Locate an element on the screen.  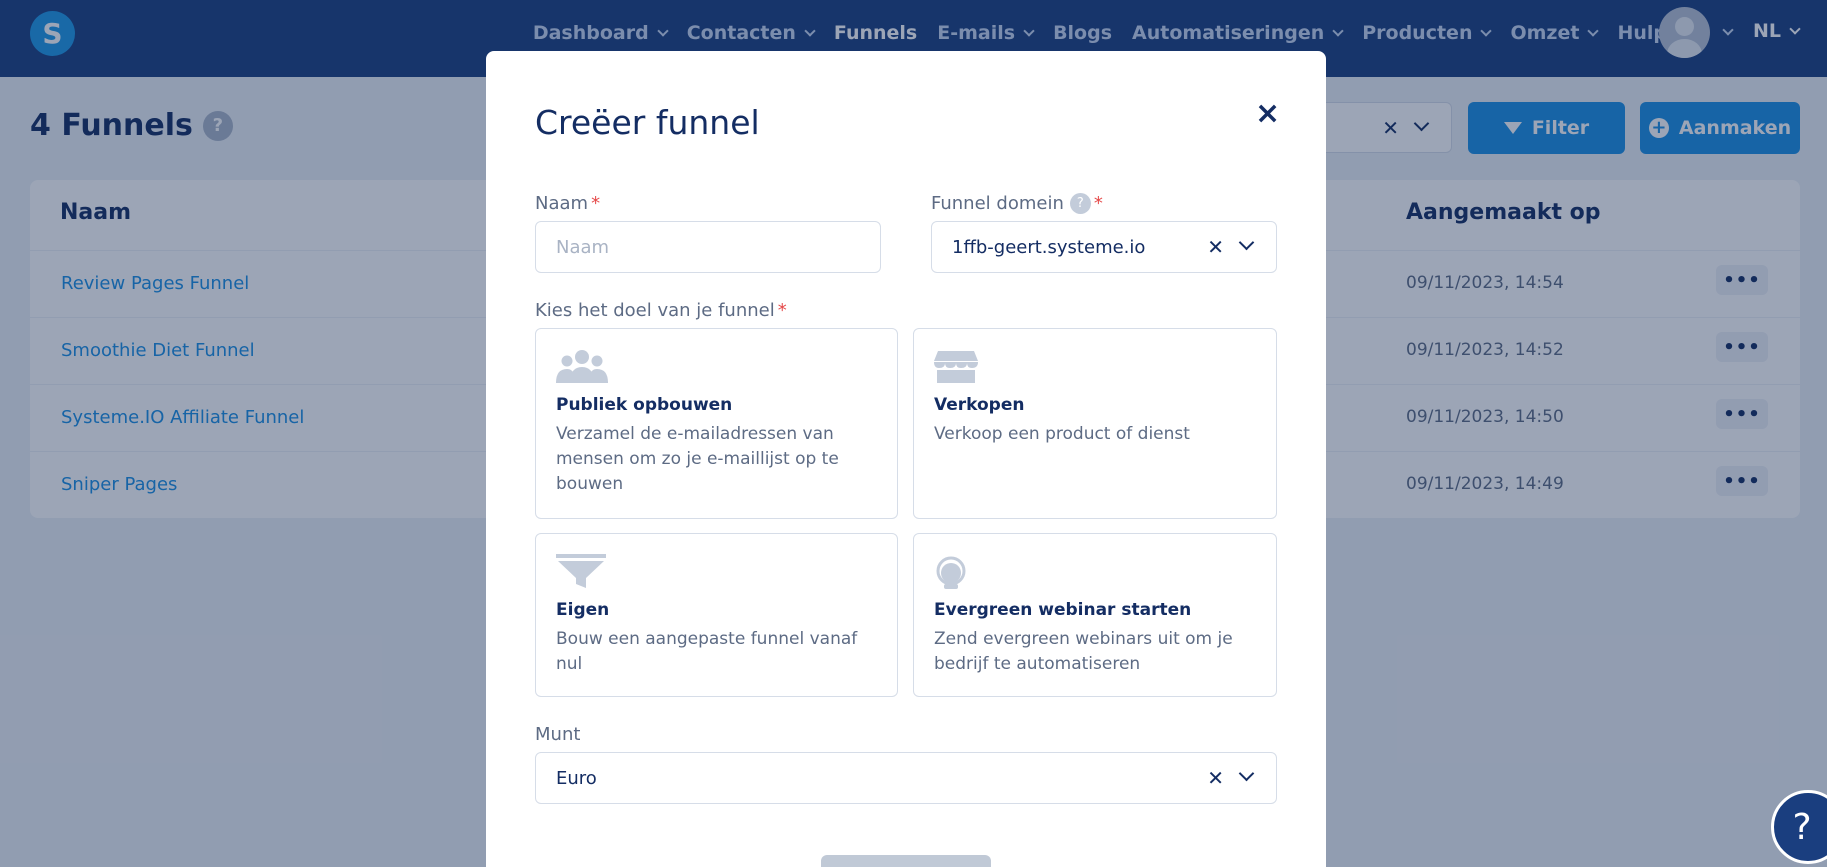
goal-card-description: Verkoop een product of dienst is located at coordinates (1062, 434).